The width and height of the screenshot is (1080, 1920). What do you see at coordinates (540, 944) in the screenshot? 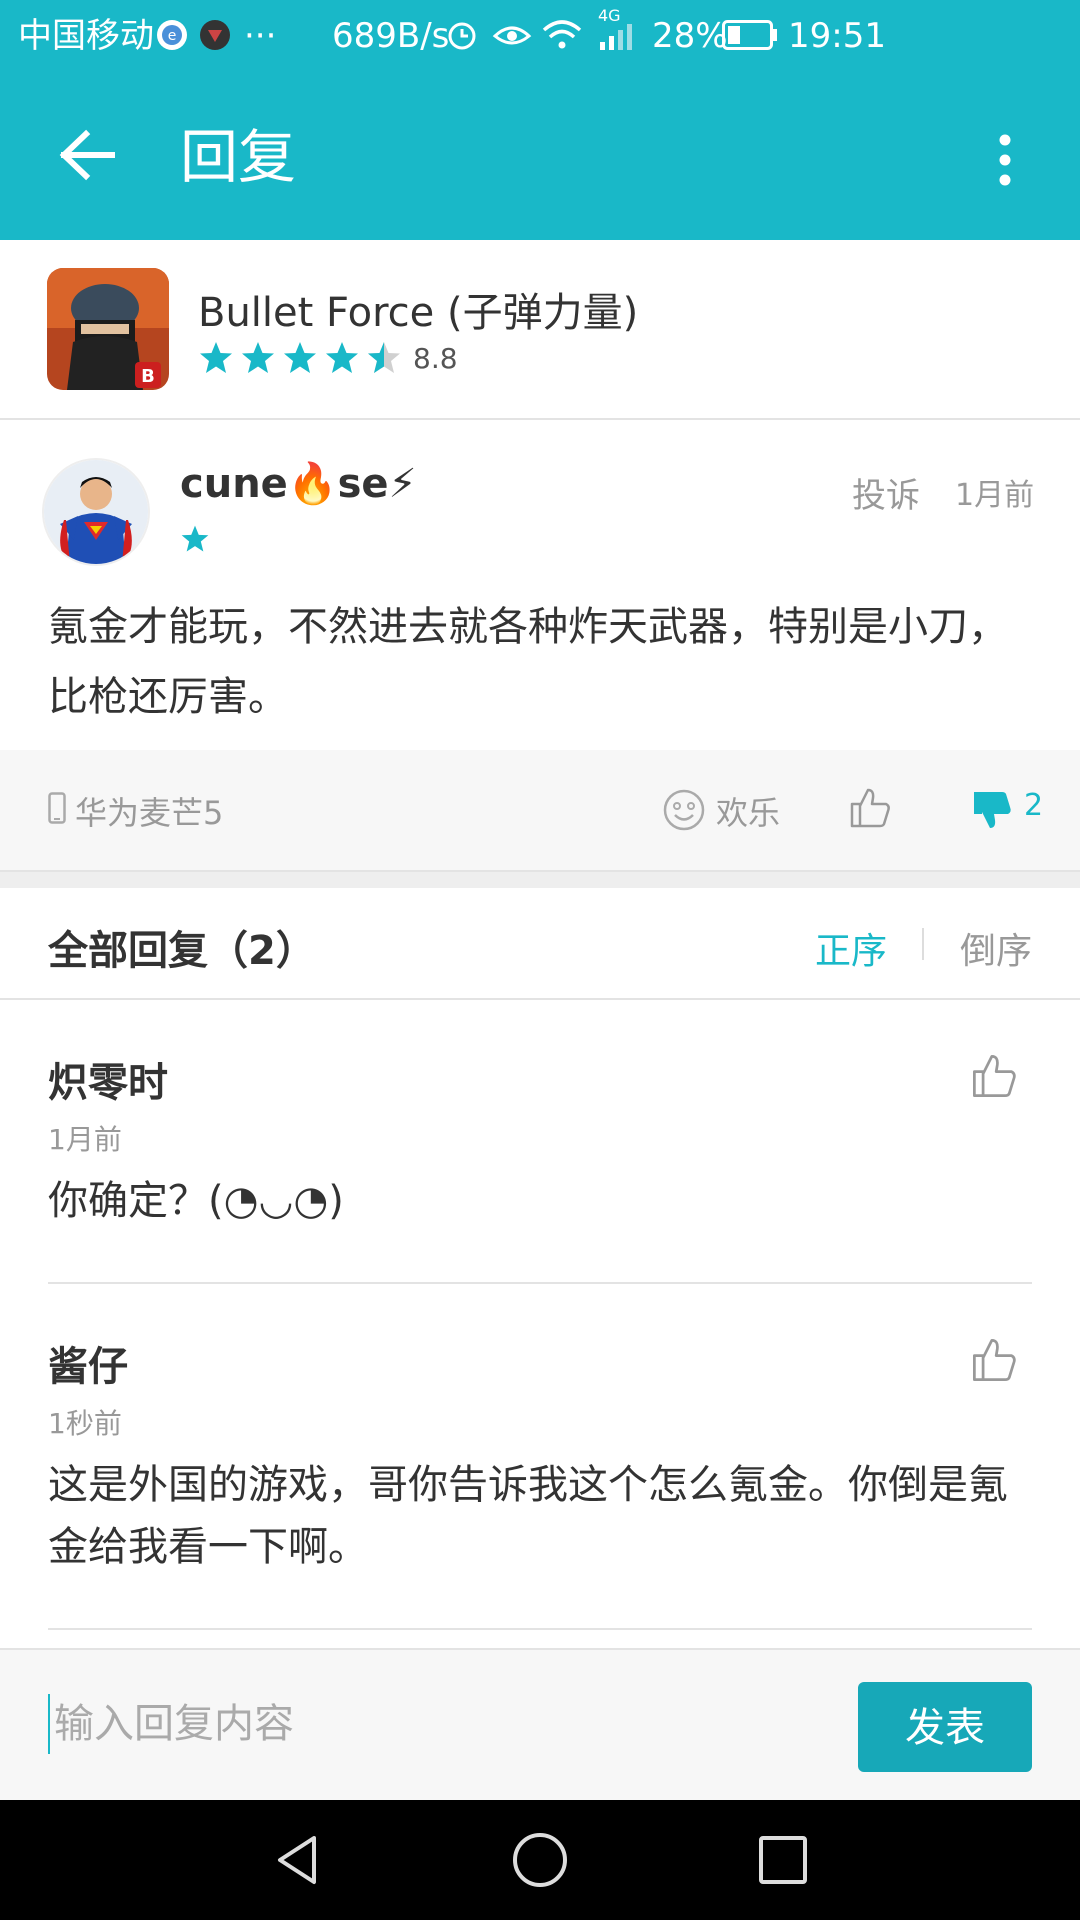
I see `replies-header: 全部回复（2） 正序 倒序` at bounding box center [540, 944].